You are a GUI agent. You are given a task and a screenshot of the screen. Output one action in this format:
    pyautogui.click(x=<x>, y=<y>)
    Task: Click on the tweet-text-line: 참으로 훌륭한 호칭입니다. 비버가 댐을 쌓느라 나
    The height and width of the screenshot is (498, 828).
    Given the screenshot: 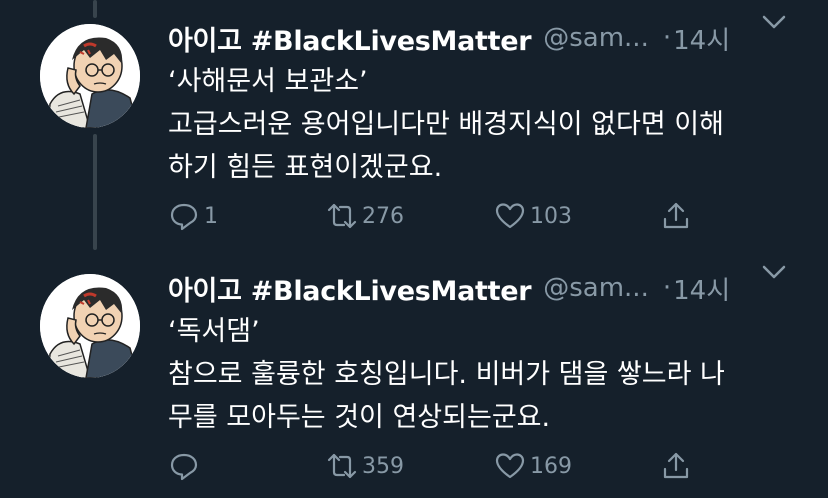 What is the action you would take?
    pyautogui.click(x=446, y=374)
    